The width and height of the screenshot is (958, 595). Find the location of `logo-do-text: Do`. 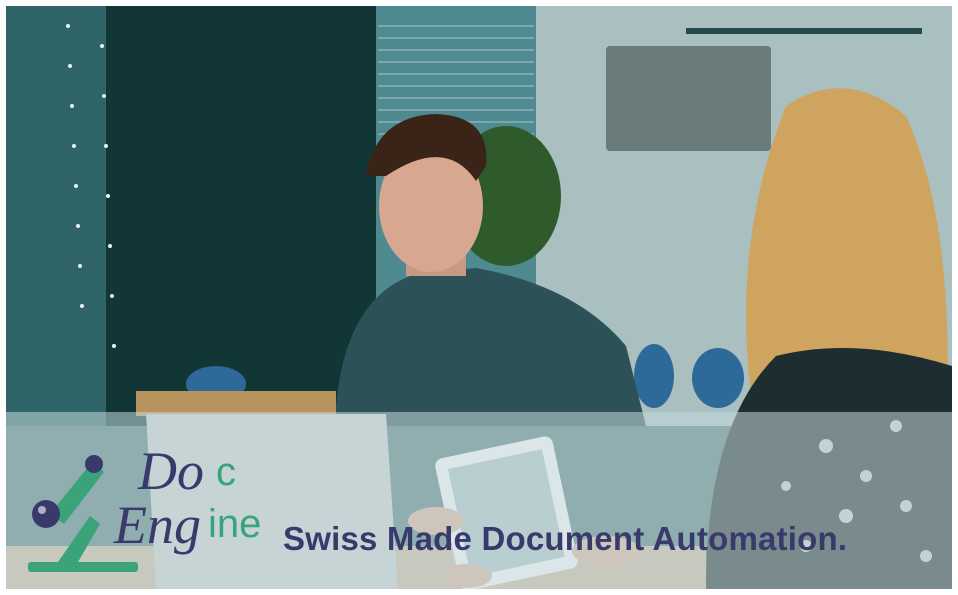

logo-do-text: Do is located at coordinates (171, 471).